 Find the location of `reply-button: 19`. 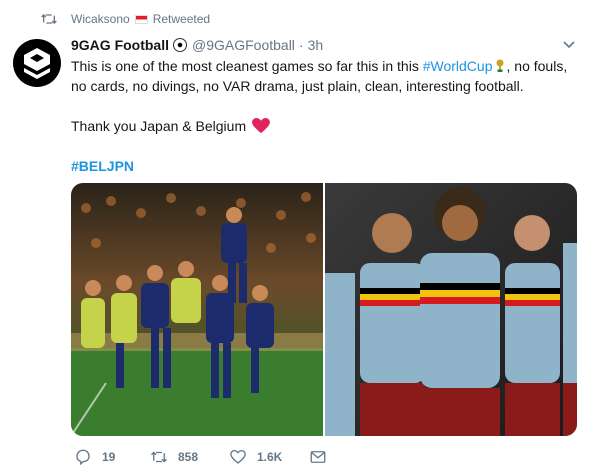

reply-button: 19 is located at coordinates (112, 457).